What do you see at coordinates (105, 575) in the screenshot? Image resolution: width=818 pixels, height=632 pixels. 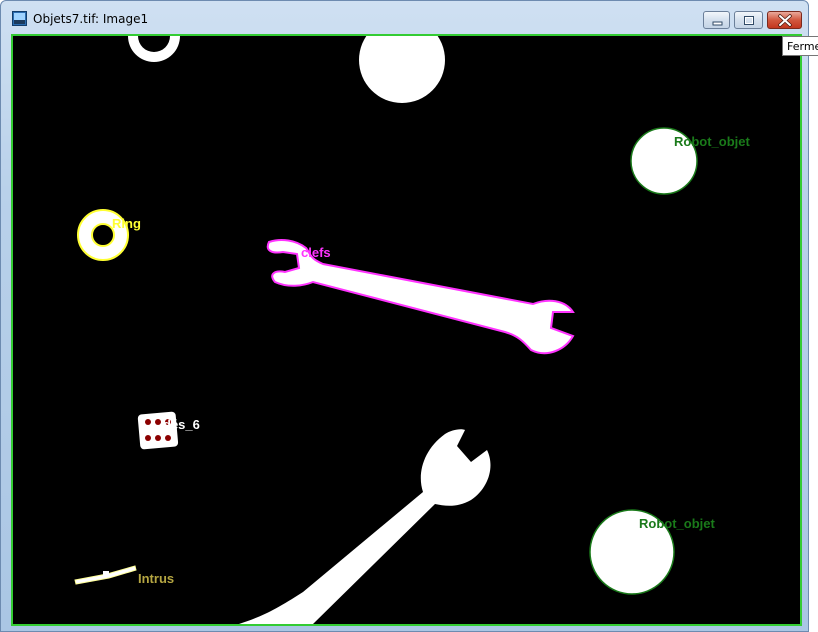 I see `intrus-object` at bounding box center [105, 575].